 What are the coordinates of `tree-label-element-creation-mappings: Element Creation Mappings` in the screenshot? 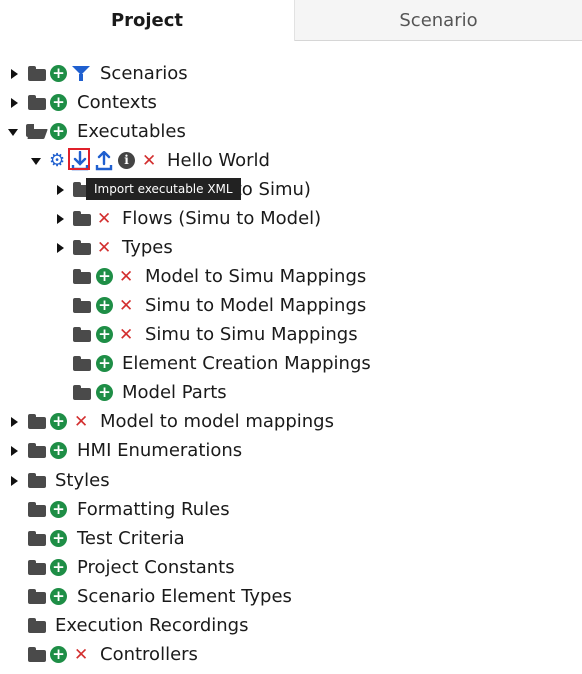 It's located at (246, 363).